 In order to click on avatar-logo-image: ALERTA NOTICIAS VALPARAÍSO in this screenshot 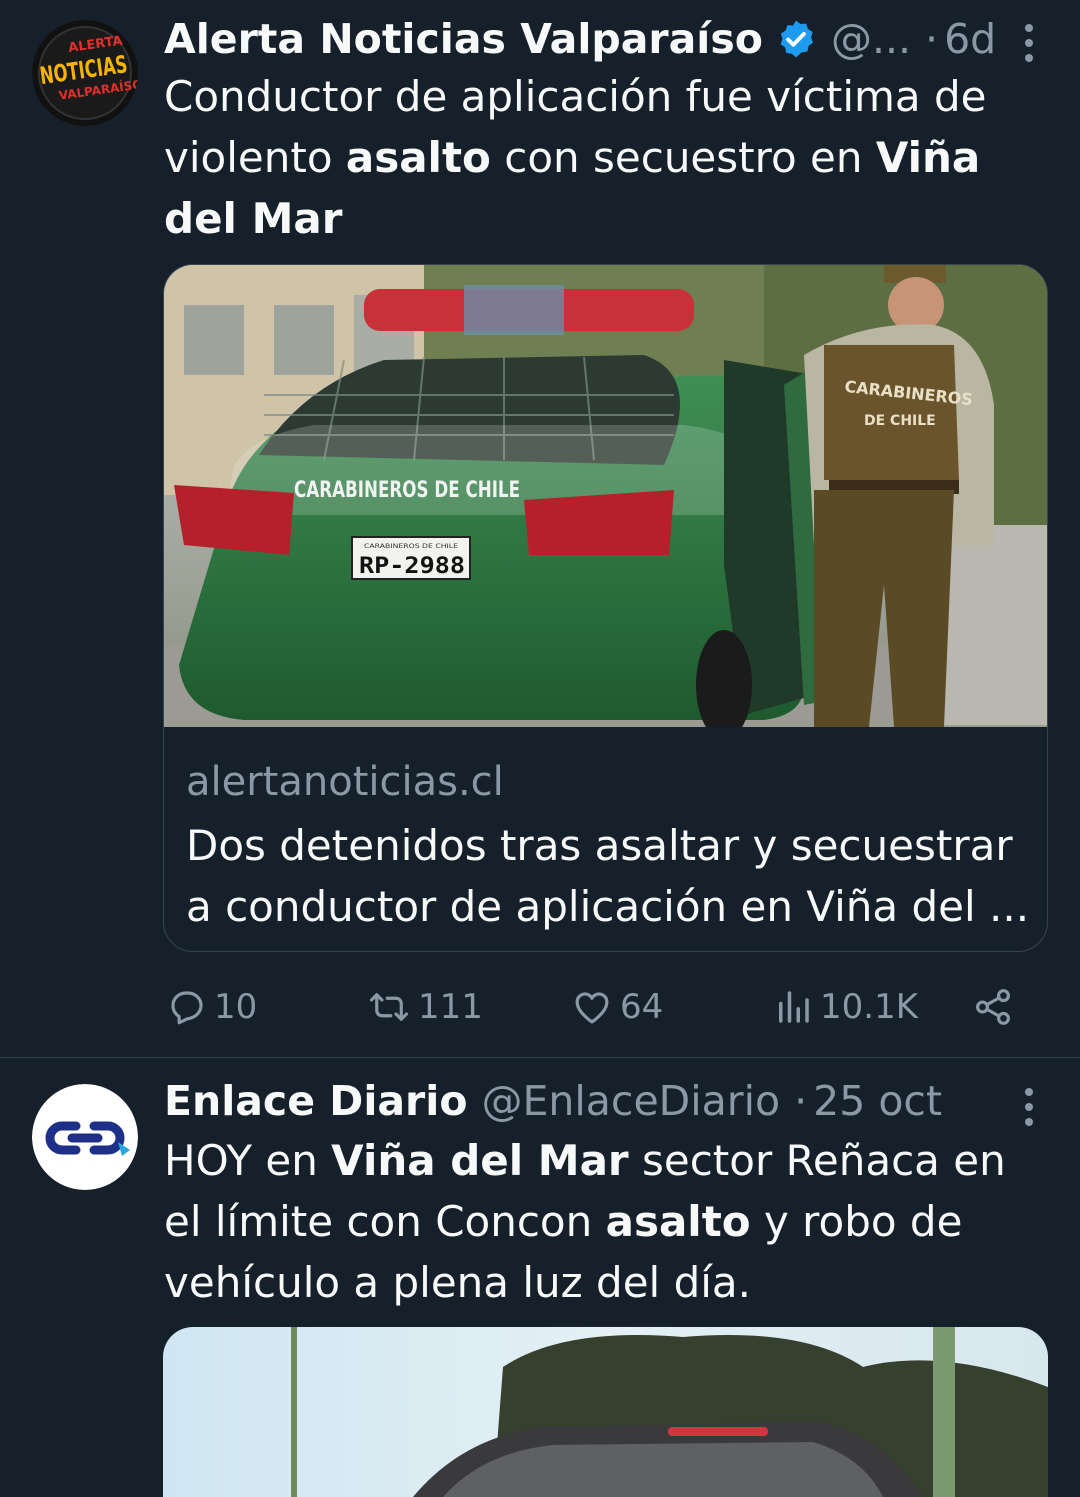, I will do `click(85, 73)`.